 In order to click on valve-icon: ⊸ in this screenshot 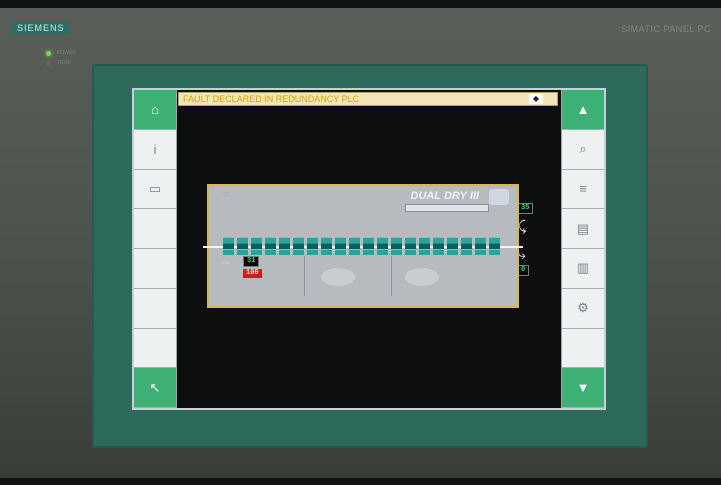, I will do `click(225, 263)`.